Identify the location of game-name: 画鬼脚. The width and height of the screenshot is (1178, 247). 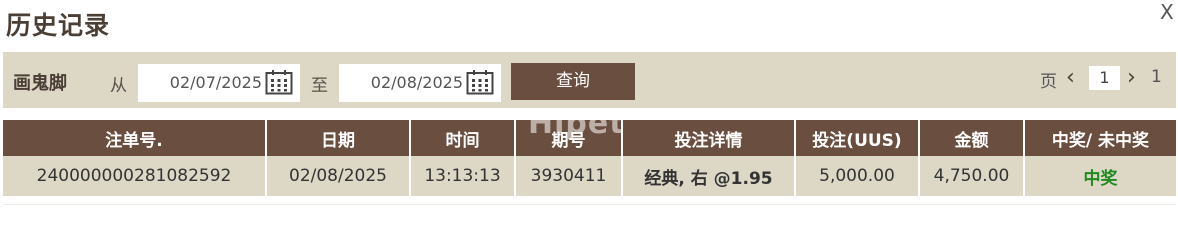
(40, 83).